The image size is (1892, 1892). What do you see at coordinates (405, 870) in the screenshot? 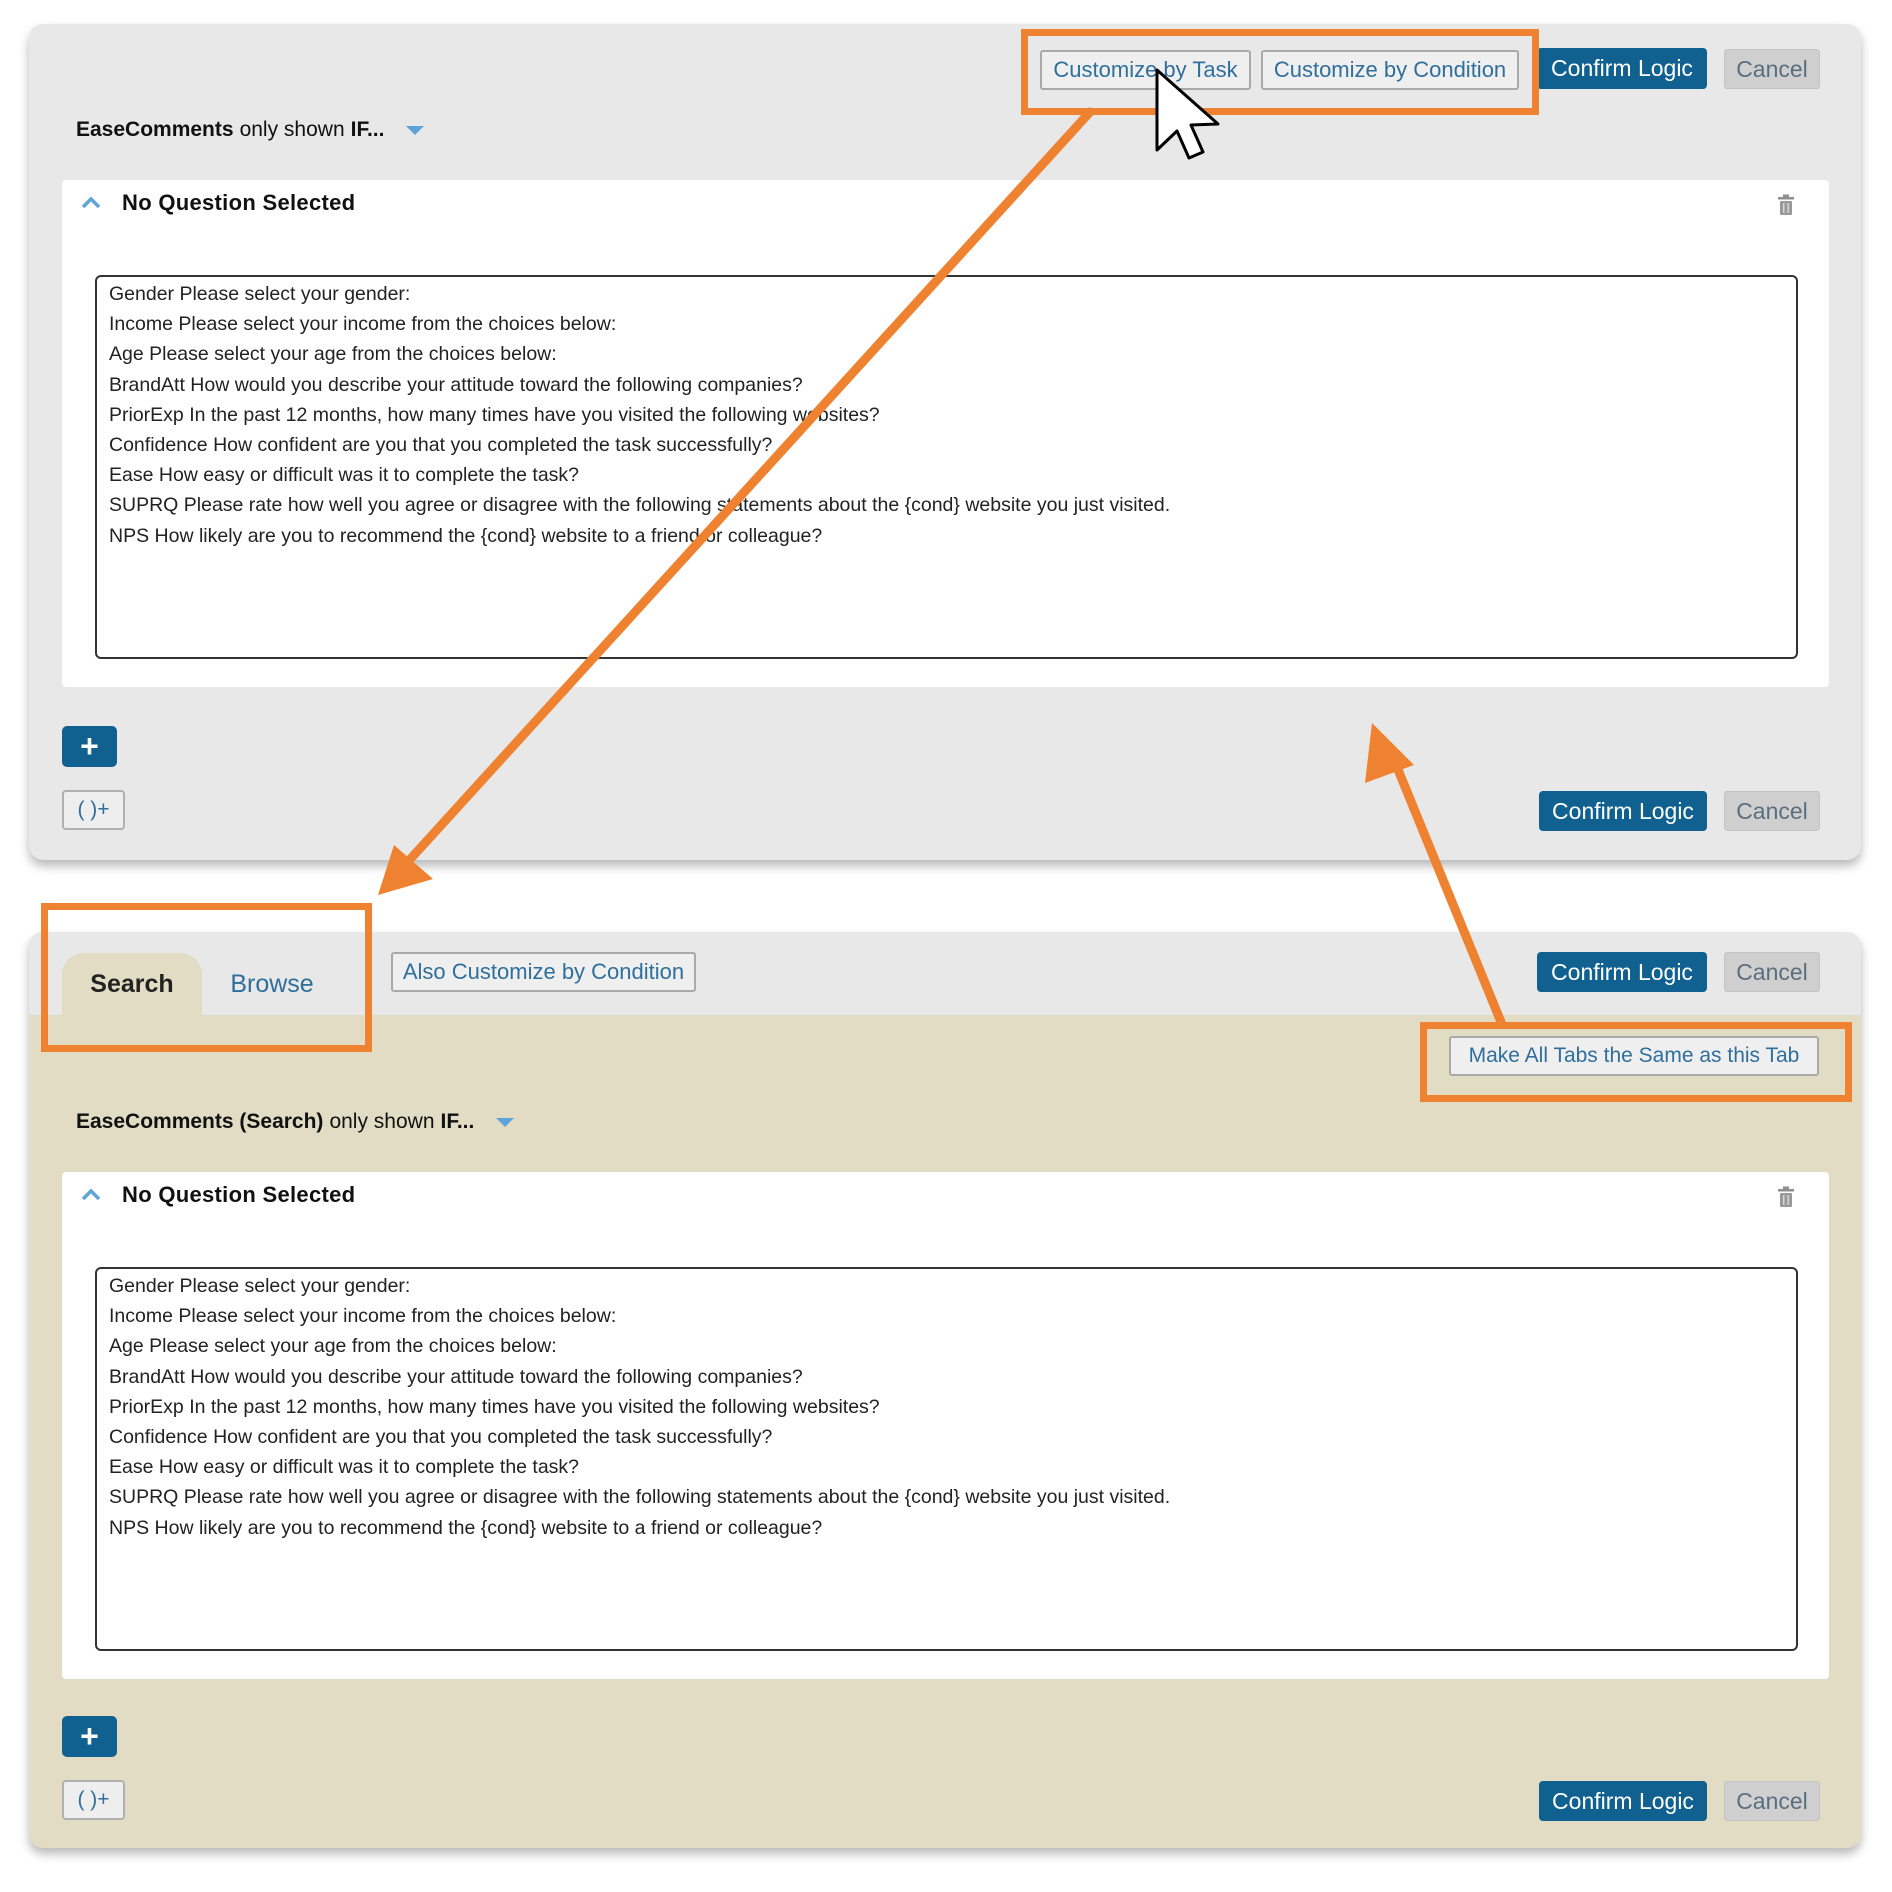
I see `arrowhead-to-tabs` at bounding box center [405, 870].